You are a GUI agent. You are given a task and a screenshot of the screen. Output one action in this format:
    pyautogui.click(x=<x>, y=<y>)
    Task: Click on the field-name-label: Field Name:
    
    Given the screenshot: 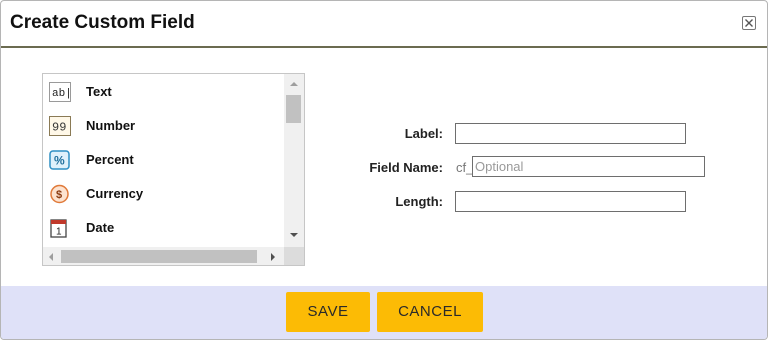 What is the action you would take?
    pyautogui.click(x=406, y=167)
    